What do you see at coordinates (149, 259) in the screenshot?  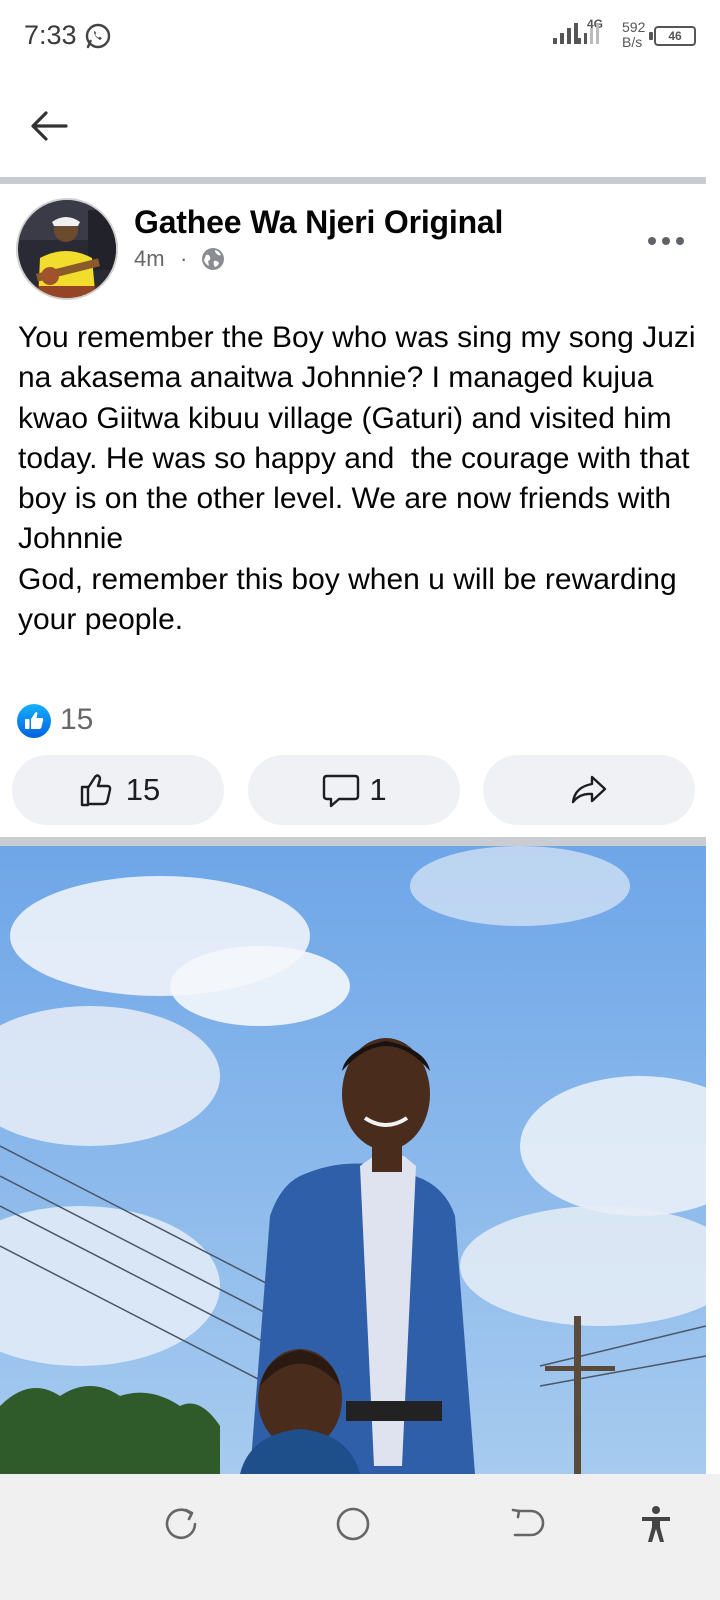 I see `post-time: 4m` at bounding box center [149, 259].